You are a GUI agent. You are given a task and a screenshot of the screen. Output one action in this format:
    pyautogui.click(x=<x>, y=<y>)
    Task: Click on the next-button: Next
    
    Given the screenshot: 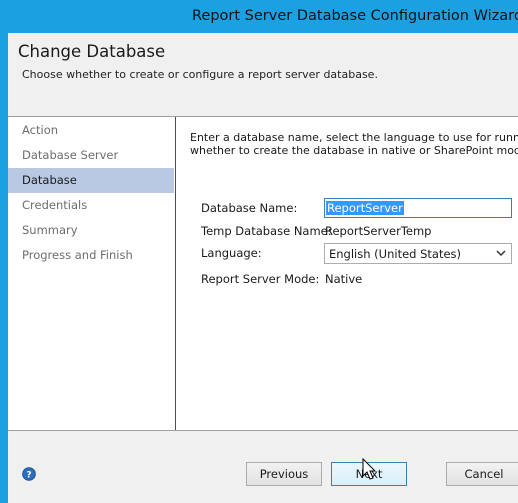 What is the action you would take?
    pyautogui.click(x=369, y=474)
    